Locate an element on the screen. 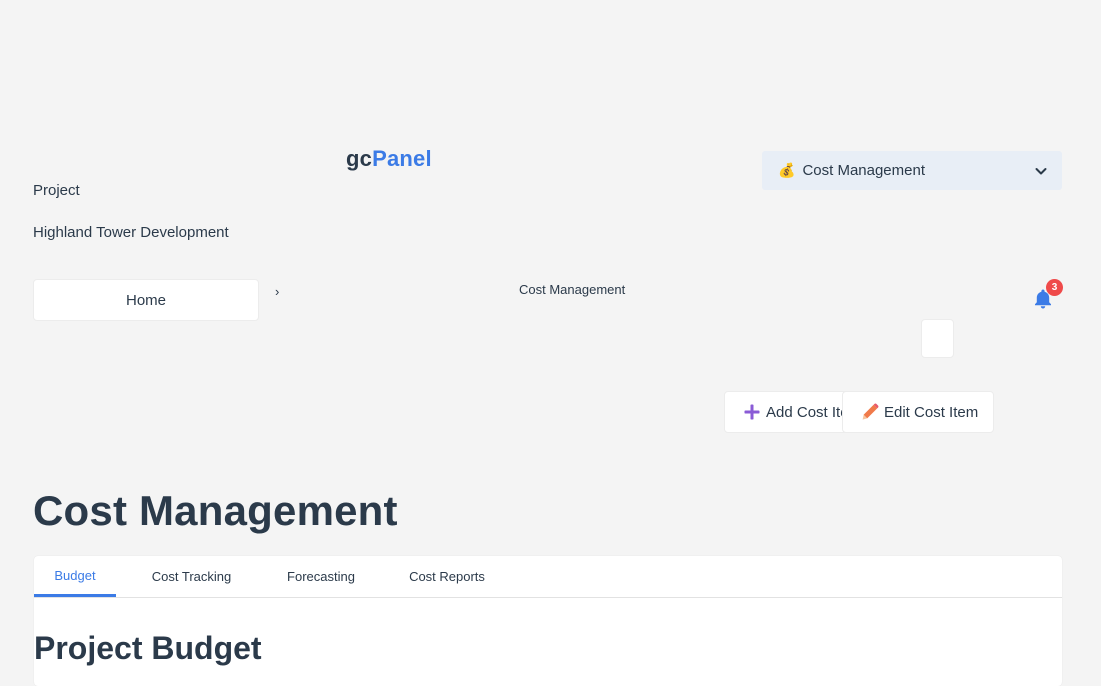 This screenshot has height=686, width=1101. plus-icon is located at coordinates (752, 412).